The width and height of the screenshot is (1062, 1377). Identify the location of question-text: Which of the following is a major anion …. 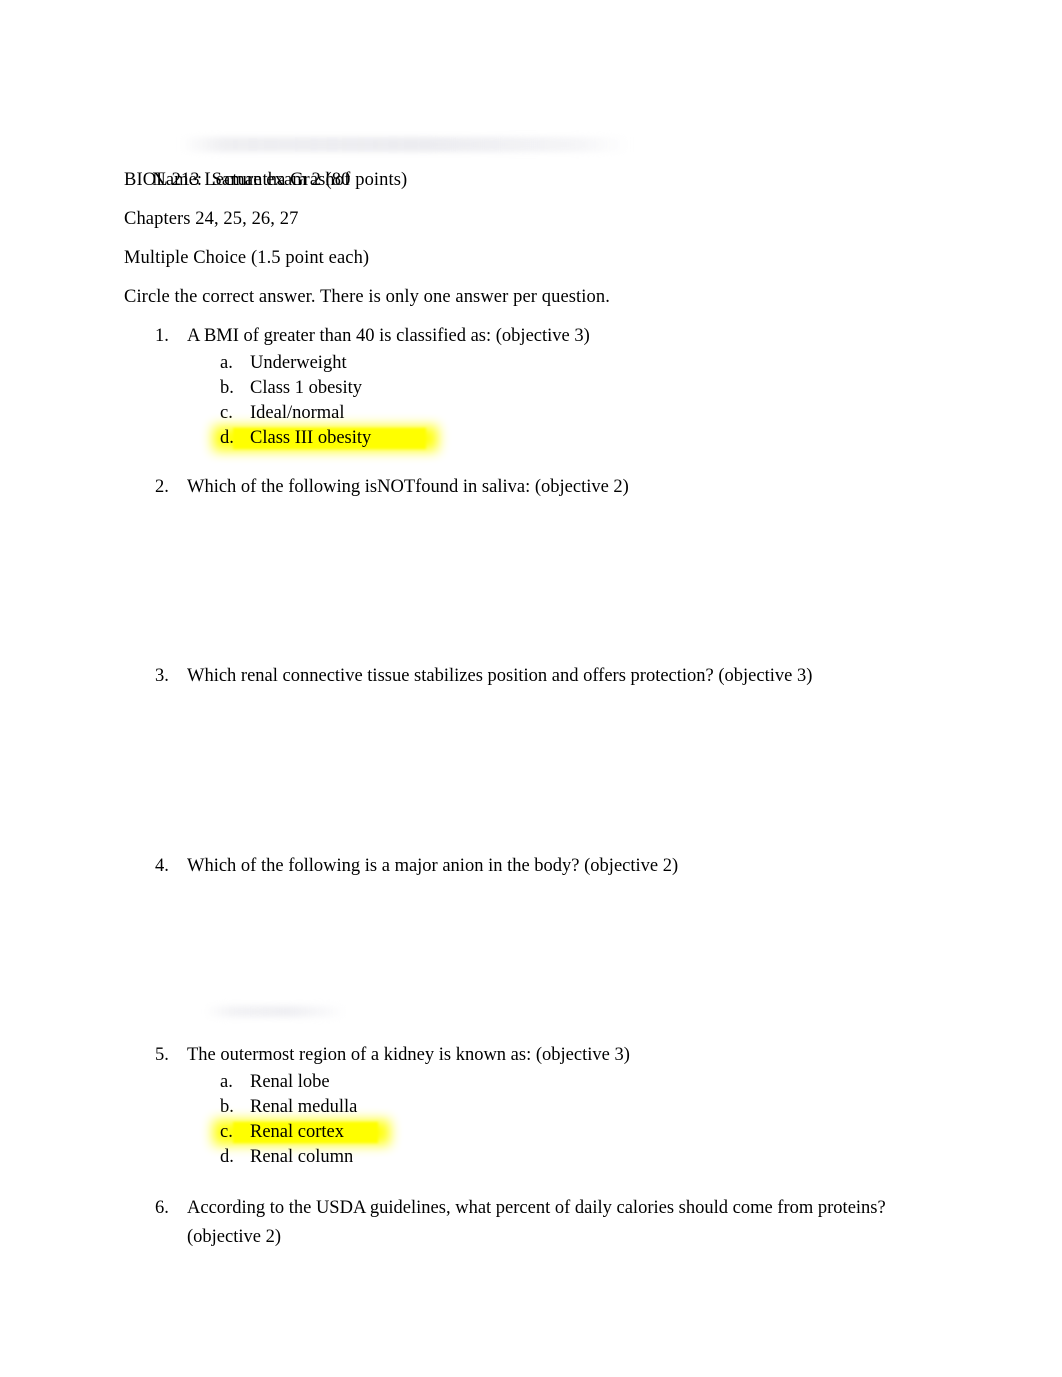
(433, 866).